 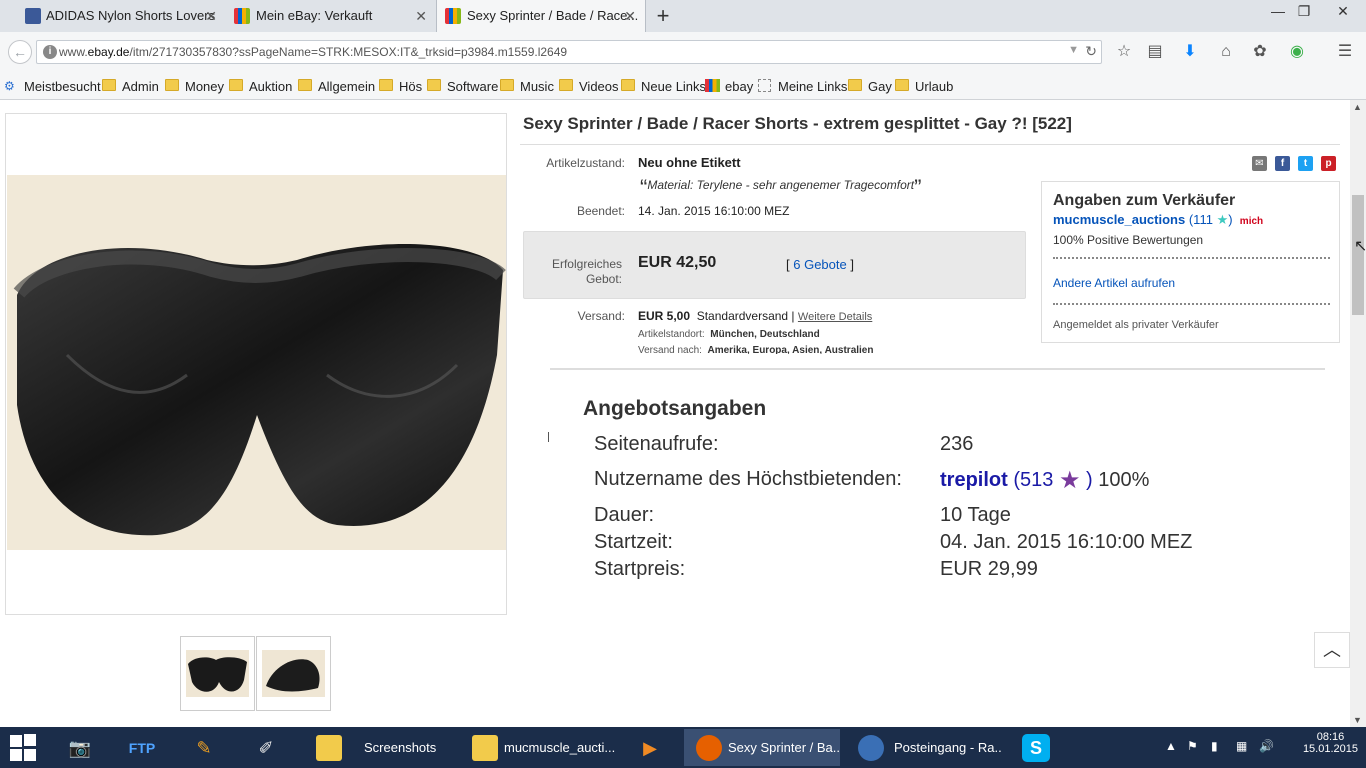 What do you see at coordinates (1330, 743) in the screenshot?
I see `clock: 08:16 15.01.2015` at bounding box center [1330, 743].